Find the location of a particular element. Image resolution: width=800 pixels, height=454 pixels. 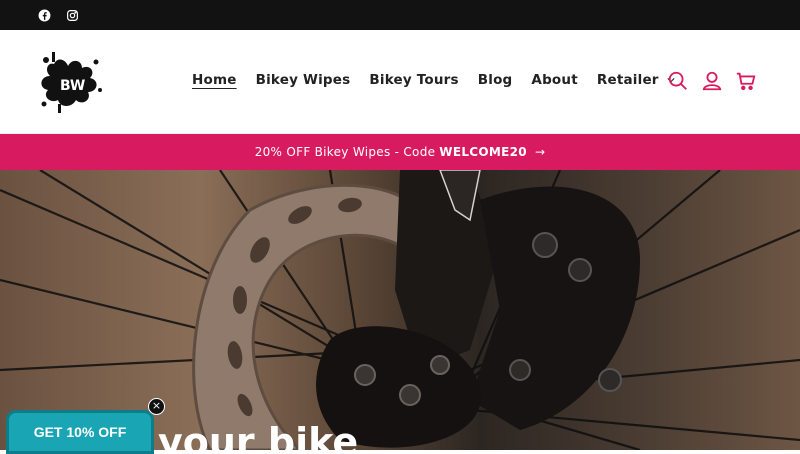

nav-item-bikey-wipes: Bikey Wipes is located at coordinates (303, 80).